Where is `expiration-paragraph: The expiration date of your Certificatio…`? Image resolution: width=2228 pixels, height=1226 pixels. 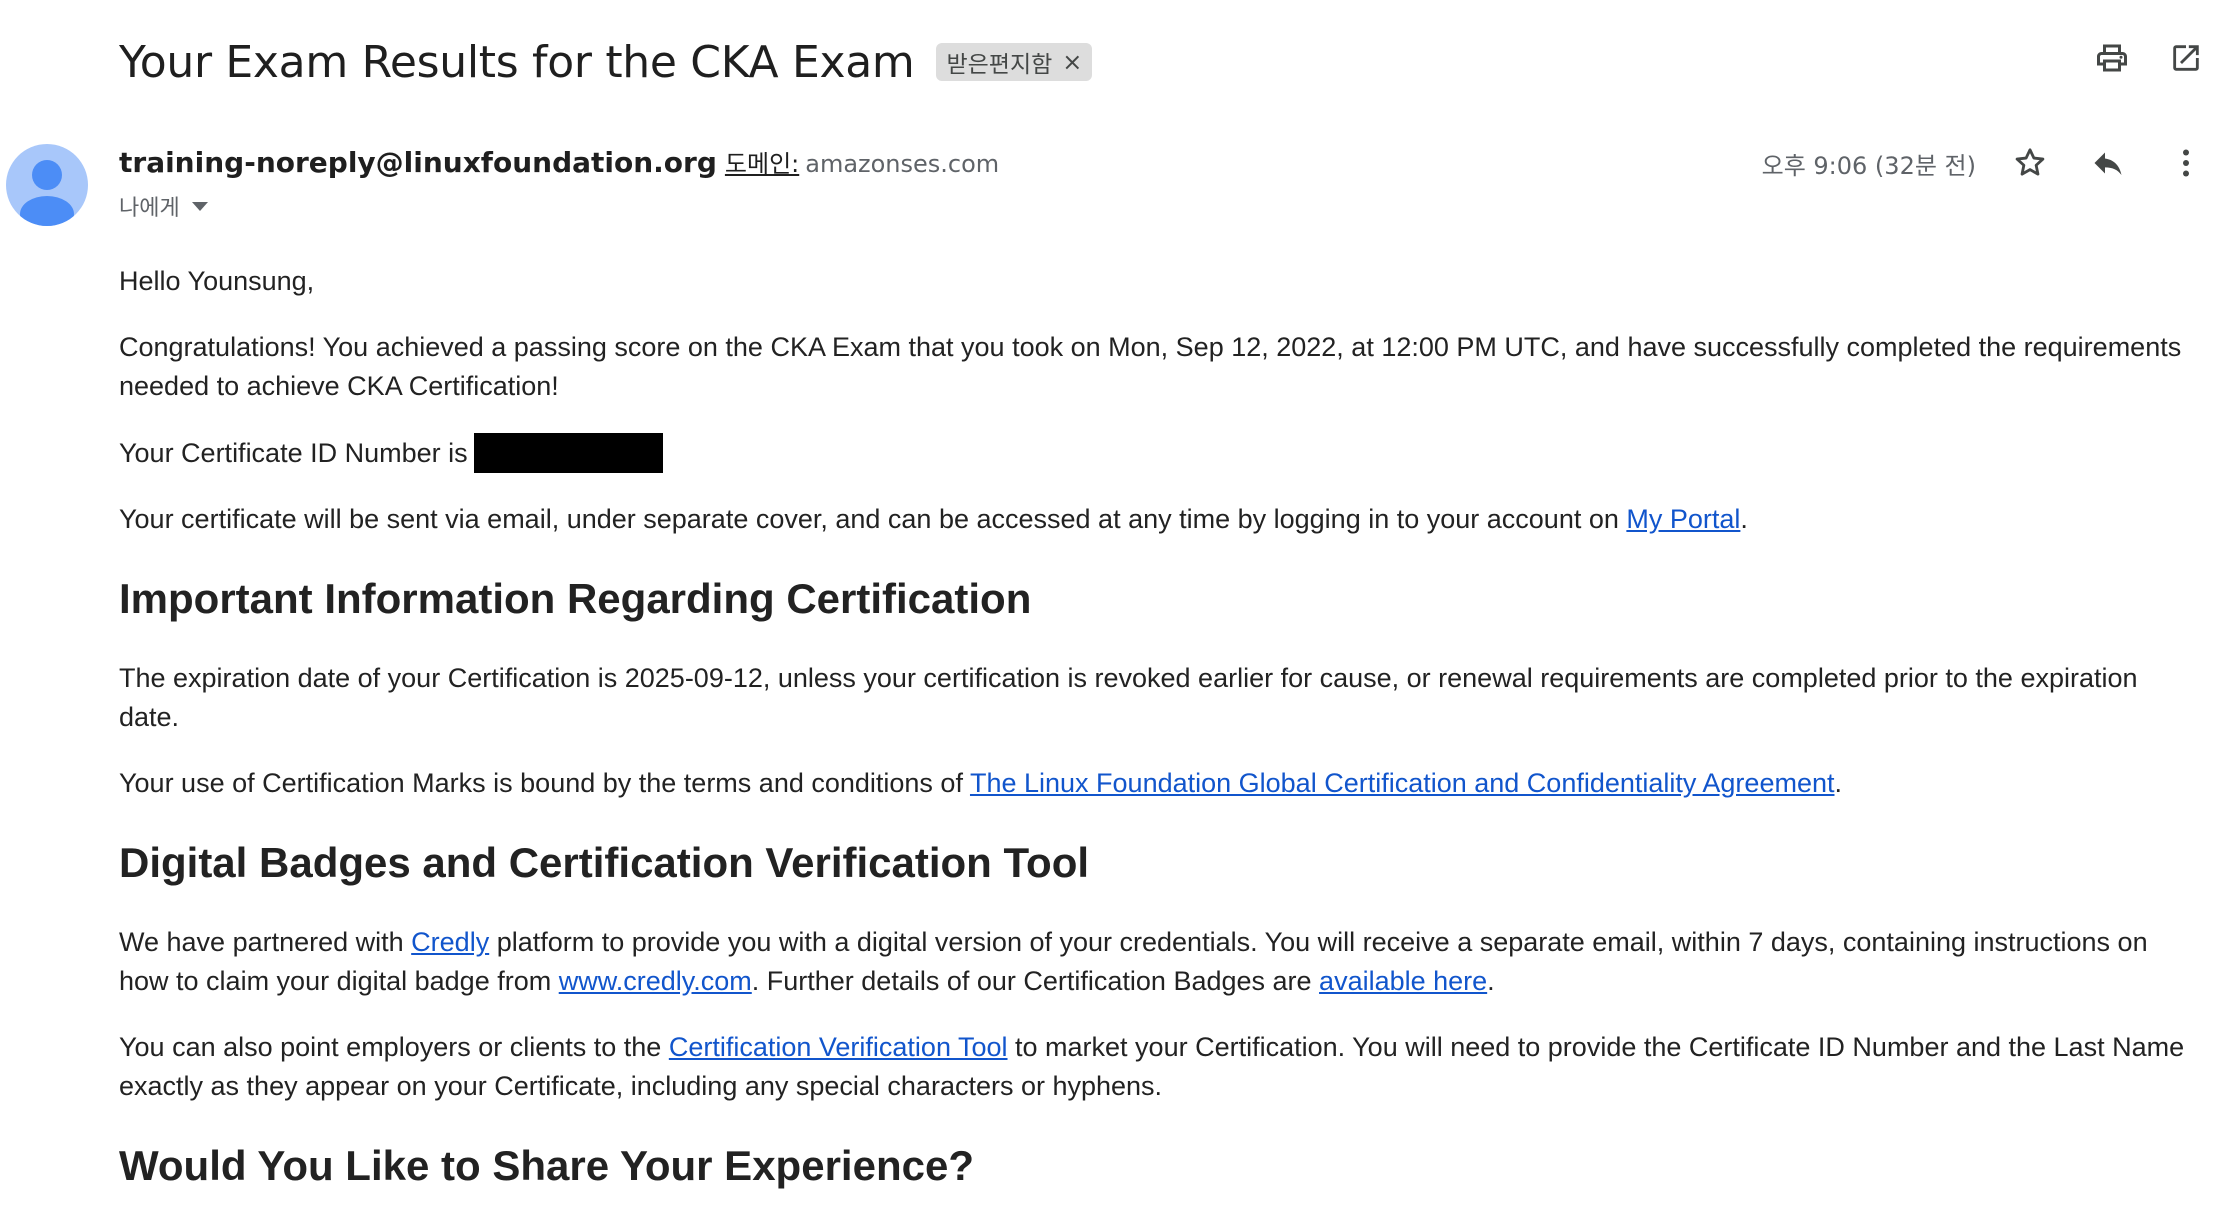
expiration-paragraph: The expiration date of your Certificatio… is located at coordinates (1128, 697).